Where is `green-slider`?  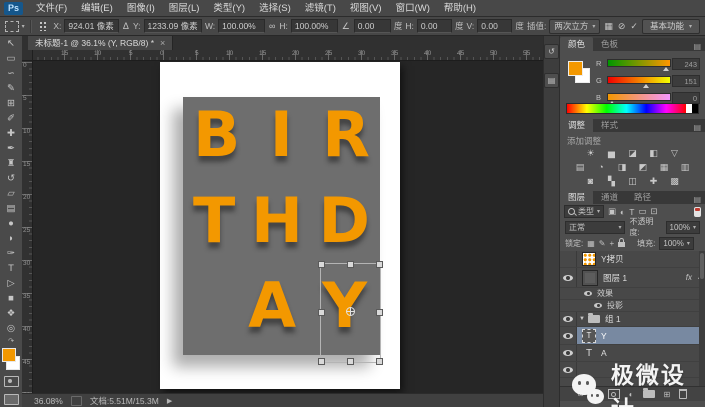
green-slider is located at coordinates (639, 82).